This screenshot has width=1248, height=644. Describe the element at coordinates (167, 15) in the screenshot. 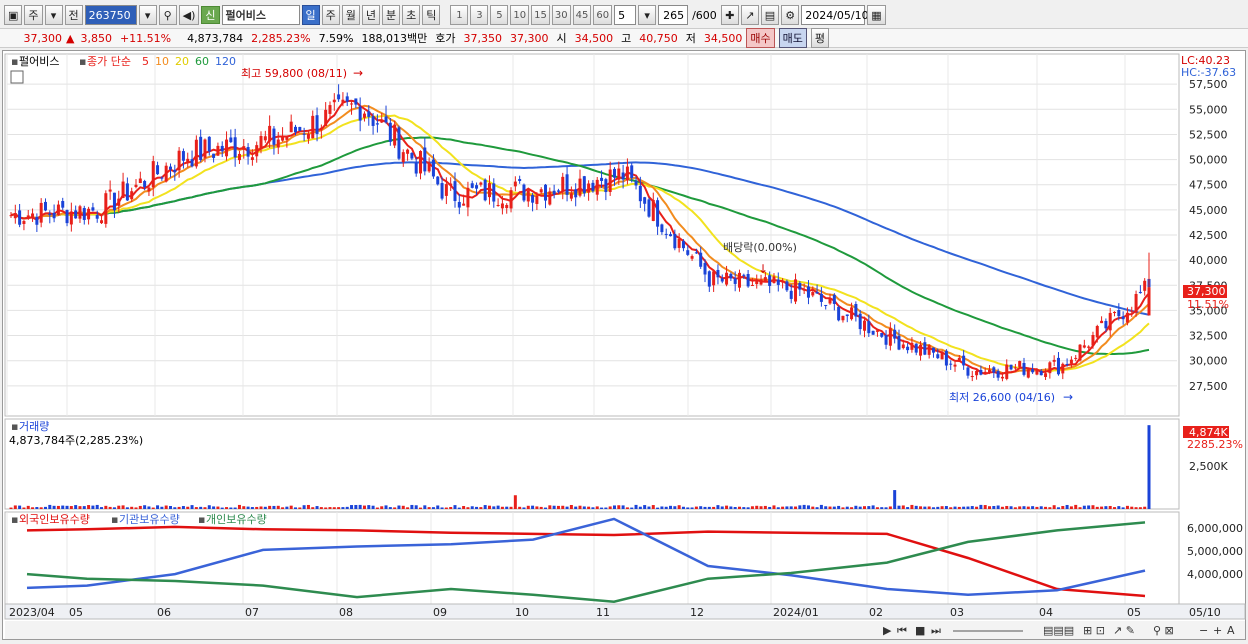

I see `search-icon: ⚲` at that location.